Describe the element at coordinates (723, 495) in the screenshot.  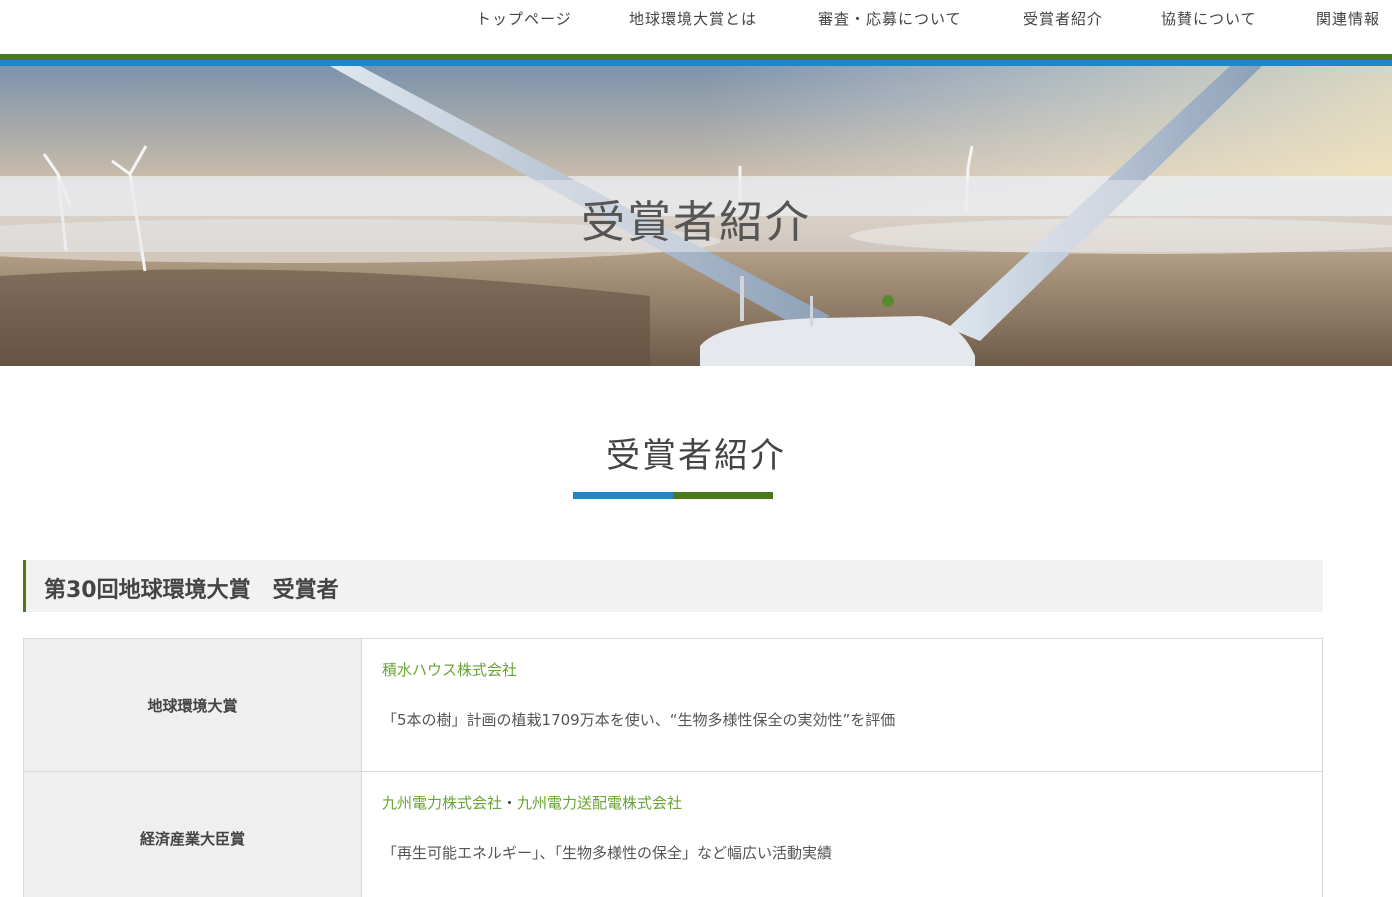
I see `title-underline-green` at that location.